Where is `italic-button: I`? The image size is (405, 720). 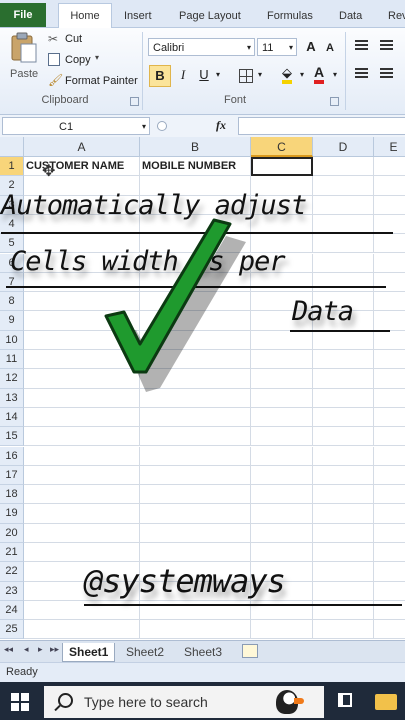 italic-button: I is located at coordinates (183, 75).